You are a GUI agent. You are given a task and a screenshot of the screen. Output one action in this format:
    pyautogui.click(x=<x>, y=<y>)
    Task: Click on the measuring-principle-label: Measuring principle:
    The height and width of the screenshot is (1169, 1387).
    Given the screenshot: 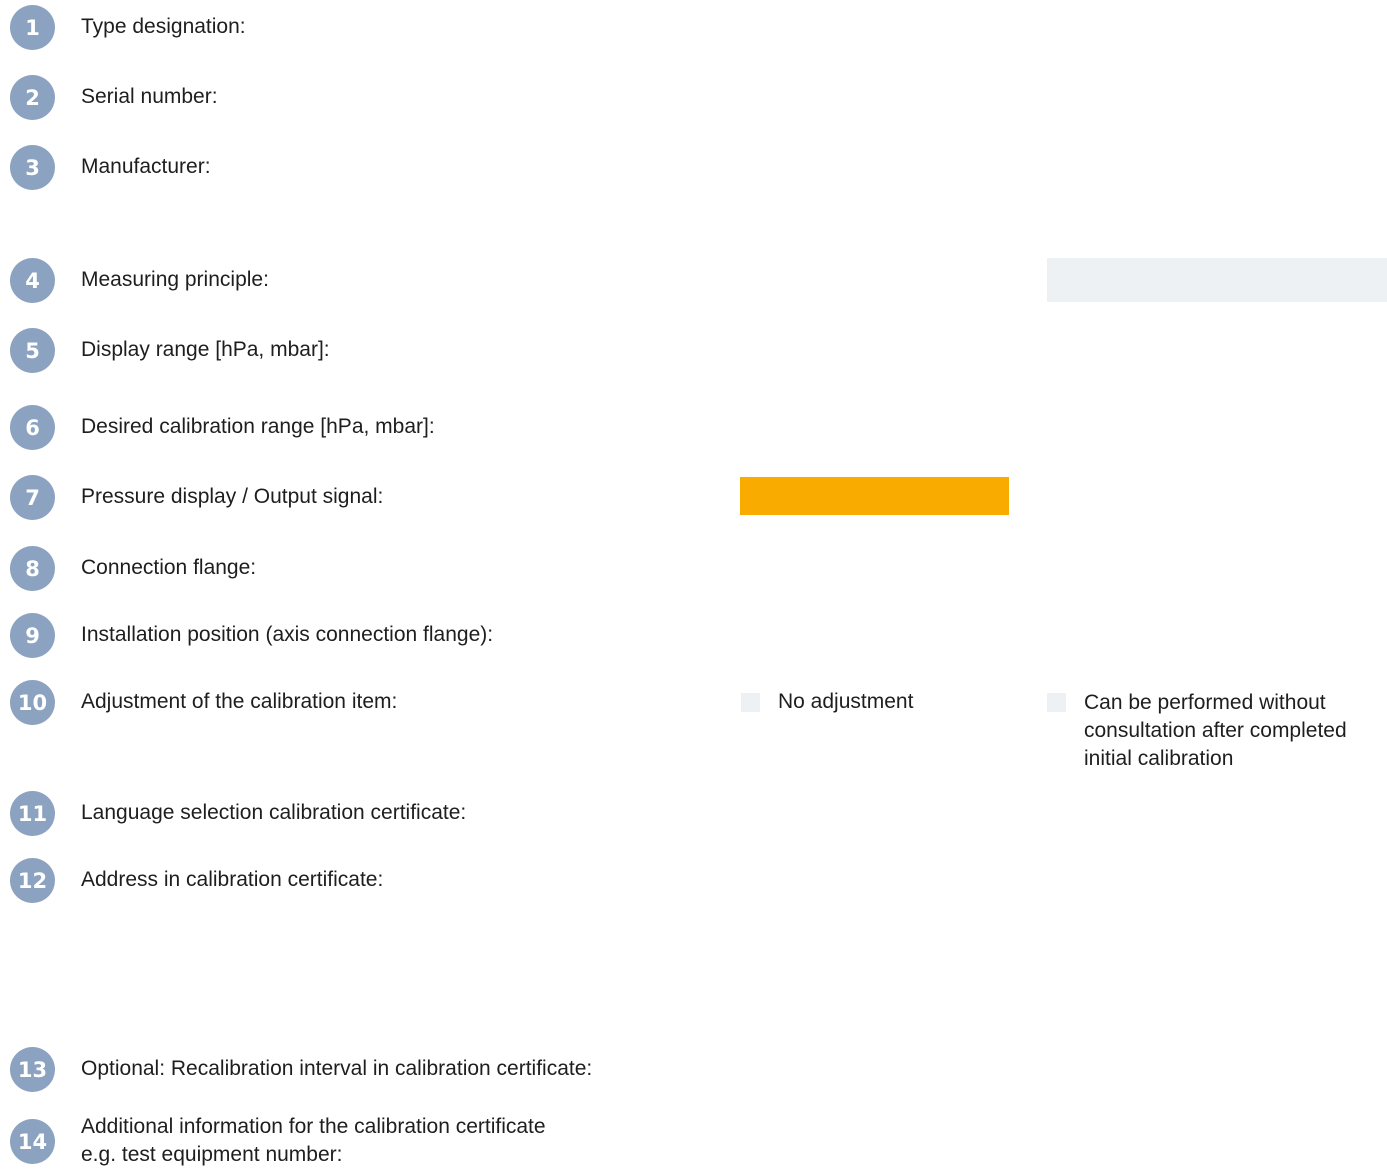 What is the action you would take?
    pyautogui.click(x=175, y=279)
    